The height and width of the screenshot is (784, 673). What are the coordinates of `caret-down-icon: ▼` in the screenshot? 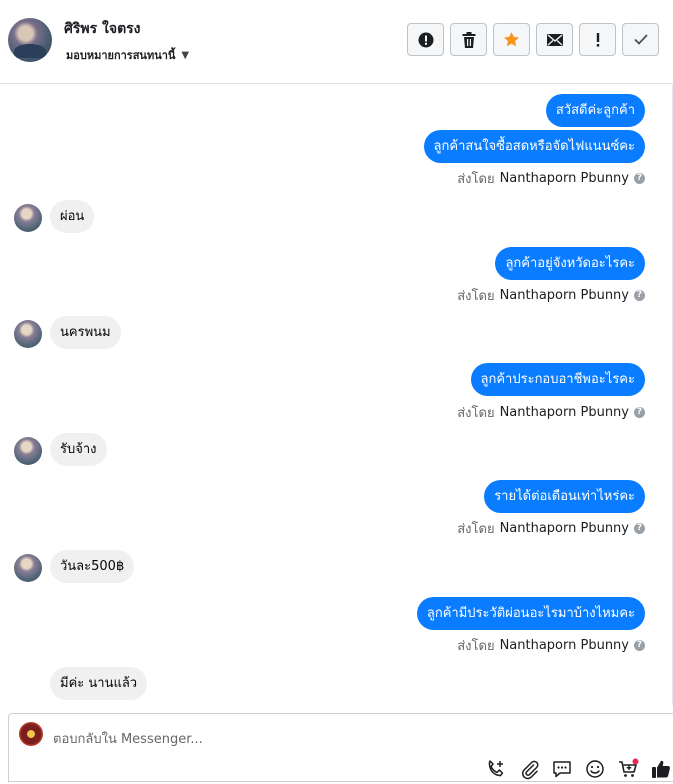 It's located at (185, 55).